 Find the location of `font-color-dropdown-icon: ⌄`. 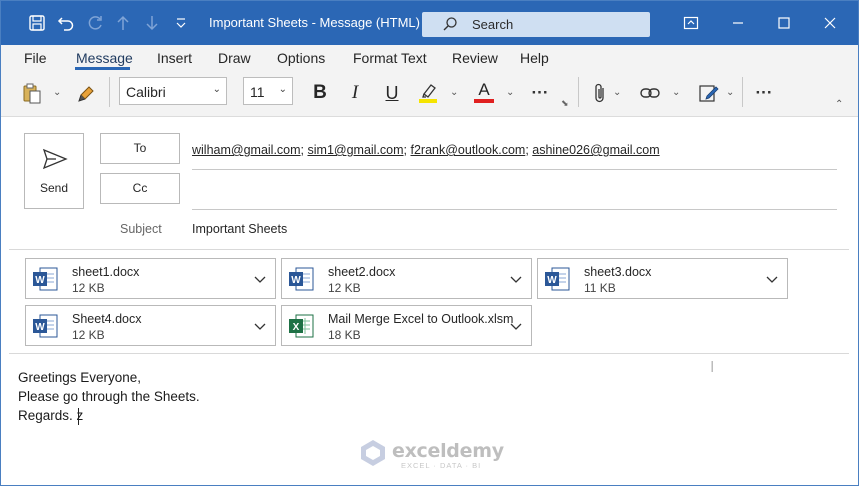

font-color-dropdown-icon: ⌄ is located at coordinates (510, 92).